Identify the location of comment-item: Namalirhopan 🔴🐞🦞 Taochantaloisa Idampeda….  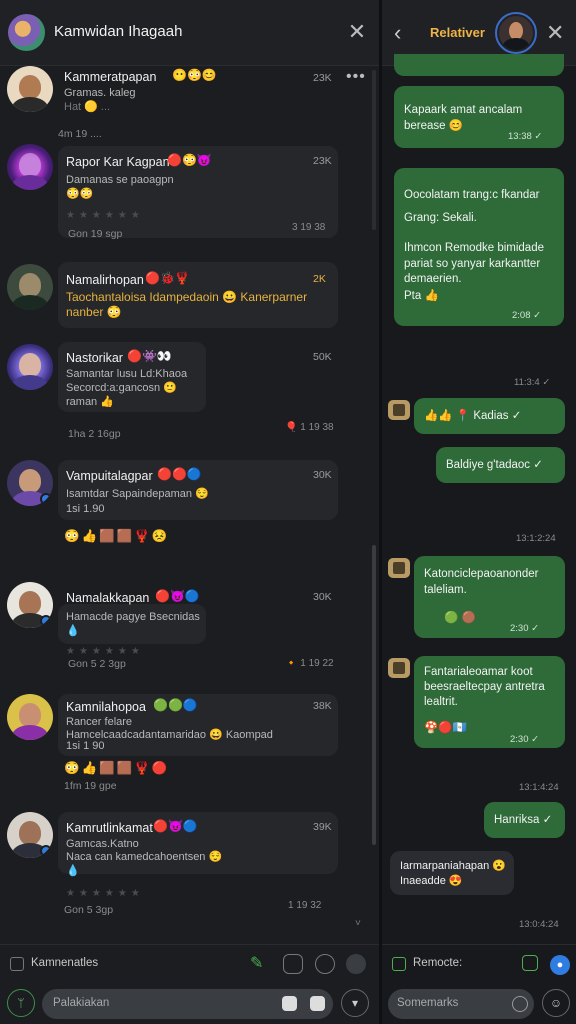
(189, 297).